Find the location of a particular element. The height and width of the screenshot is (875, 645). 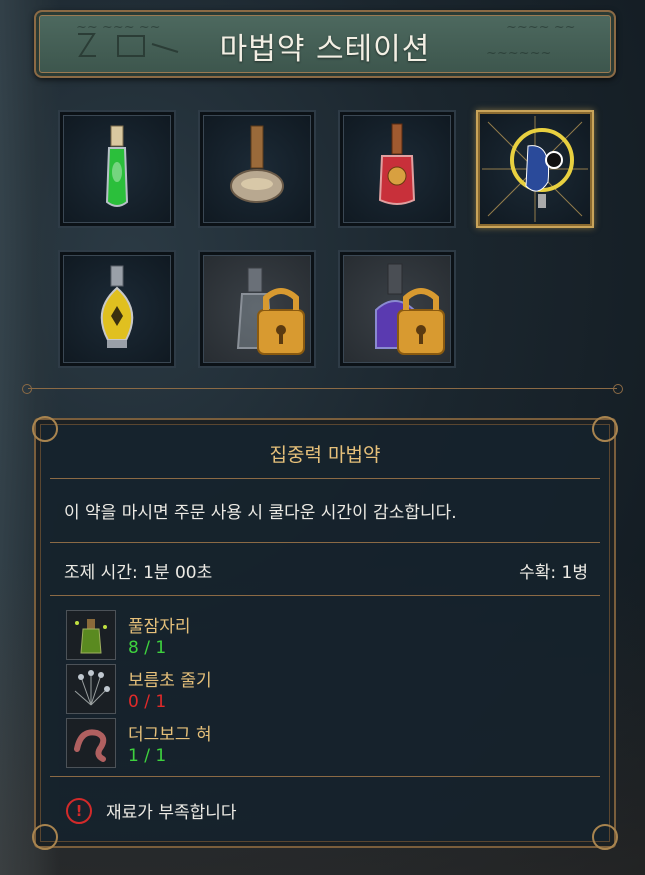

focus-potion-icon is located at coordinates (535, 169).